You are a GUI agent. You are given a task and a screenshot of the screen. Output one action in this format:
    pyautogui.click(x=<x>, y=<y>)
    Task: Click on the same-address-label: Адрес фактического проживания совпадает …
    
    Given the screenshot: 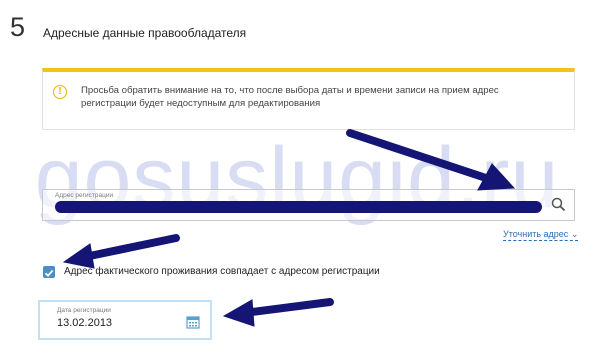 What is the action you would take?
    pyautogui.click(x=222, y=271)
    